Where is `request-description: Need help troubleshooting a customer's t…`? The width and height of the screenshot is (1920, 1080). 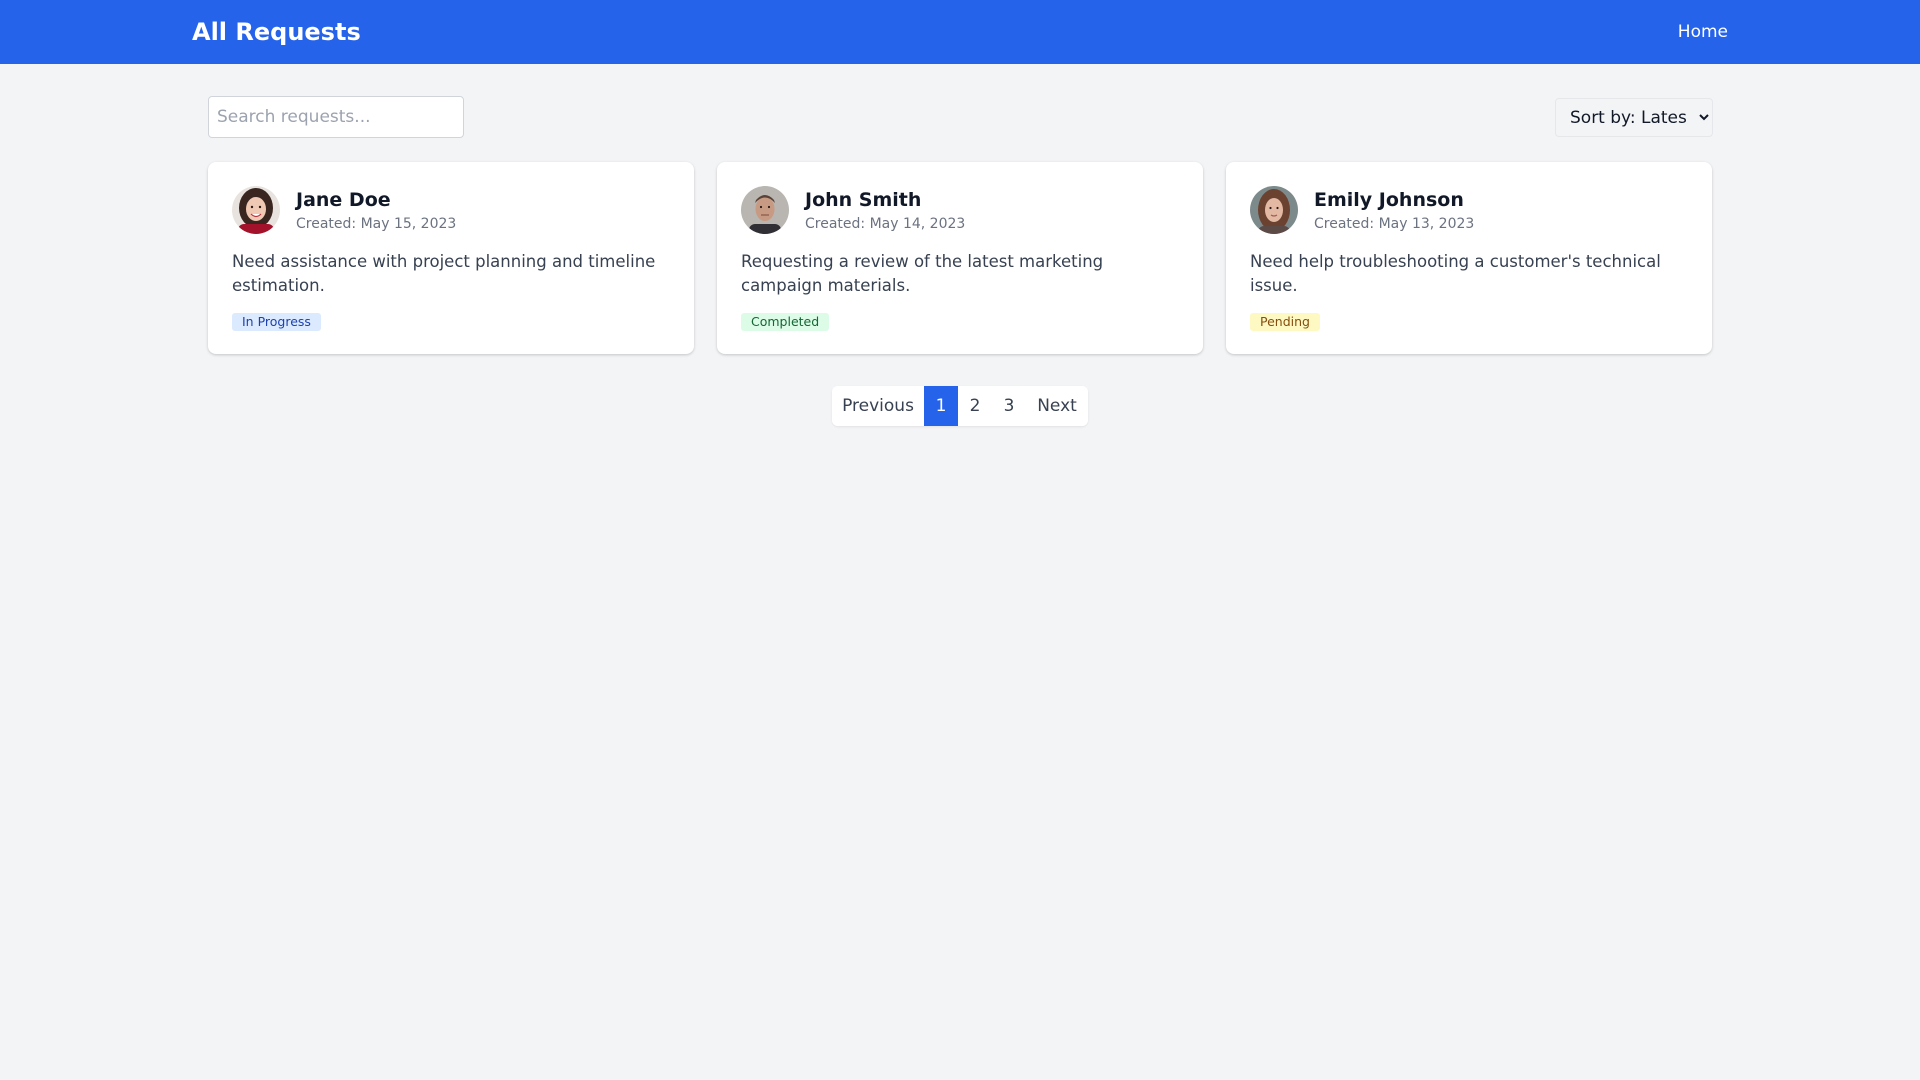
request-description: Need help troubleshooting a customer's t… is located at coordinates (1455, 273).